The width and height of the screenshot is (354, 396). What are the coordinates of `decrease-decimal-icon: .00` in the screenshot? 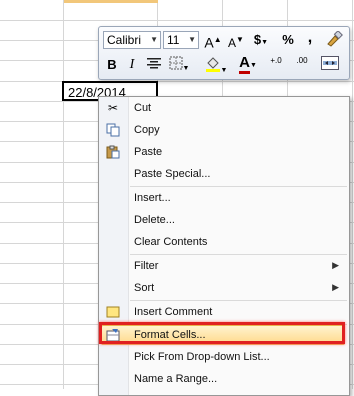 It's located at (302, 60).